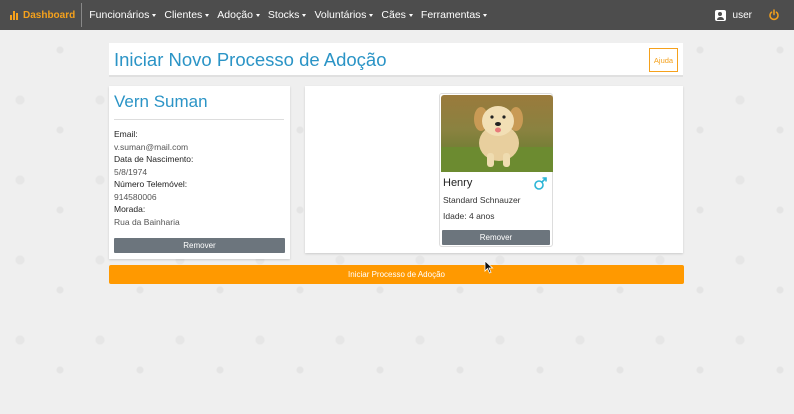  I want to click on menu-label: Funcionários, so click(119, 15).